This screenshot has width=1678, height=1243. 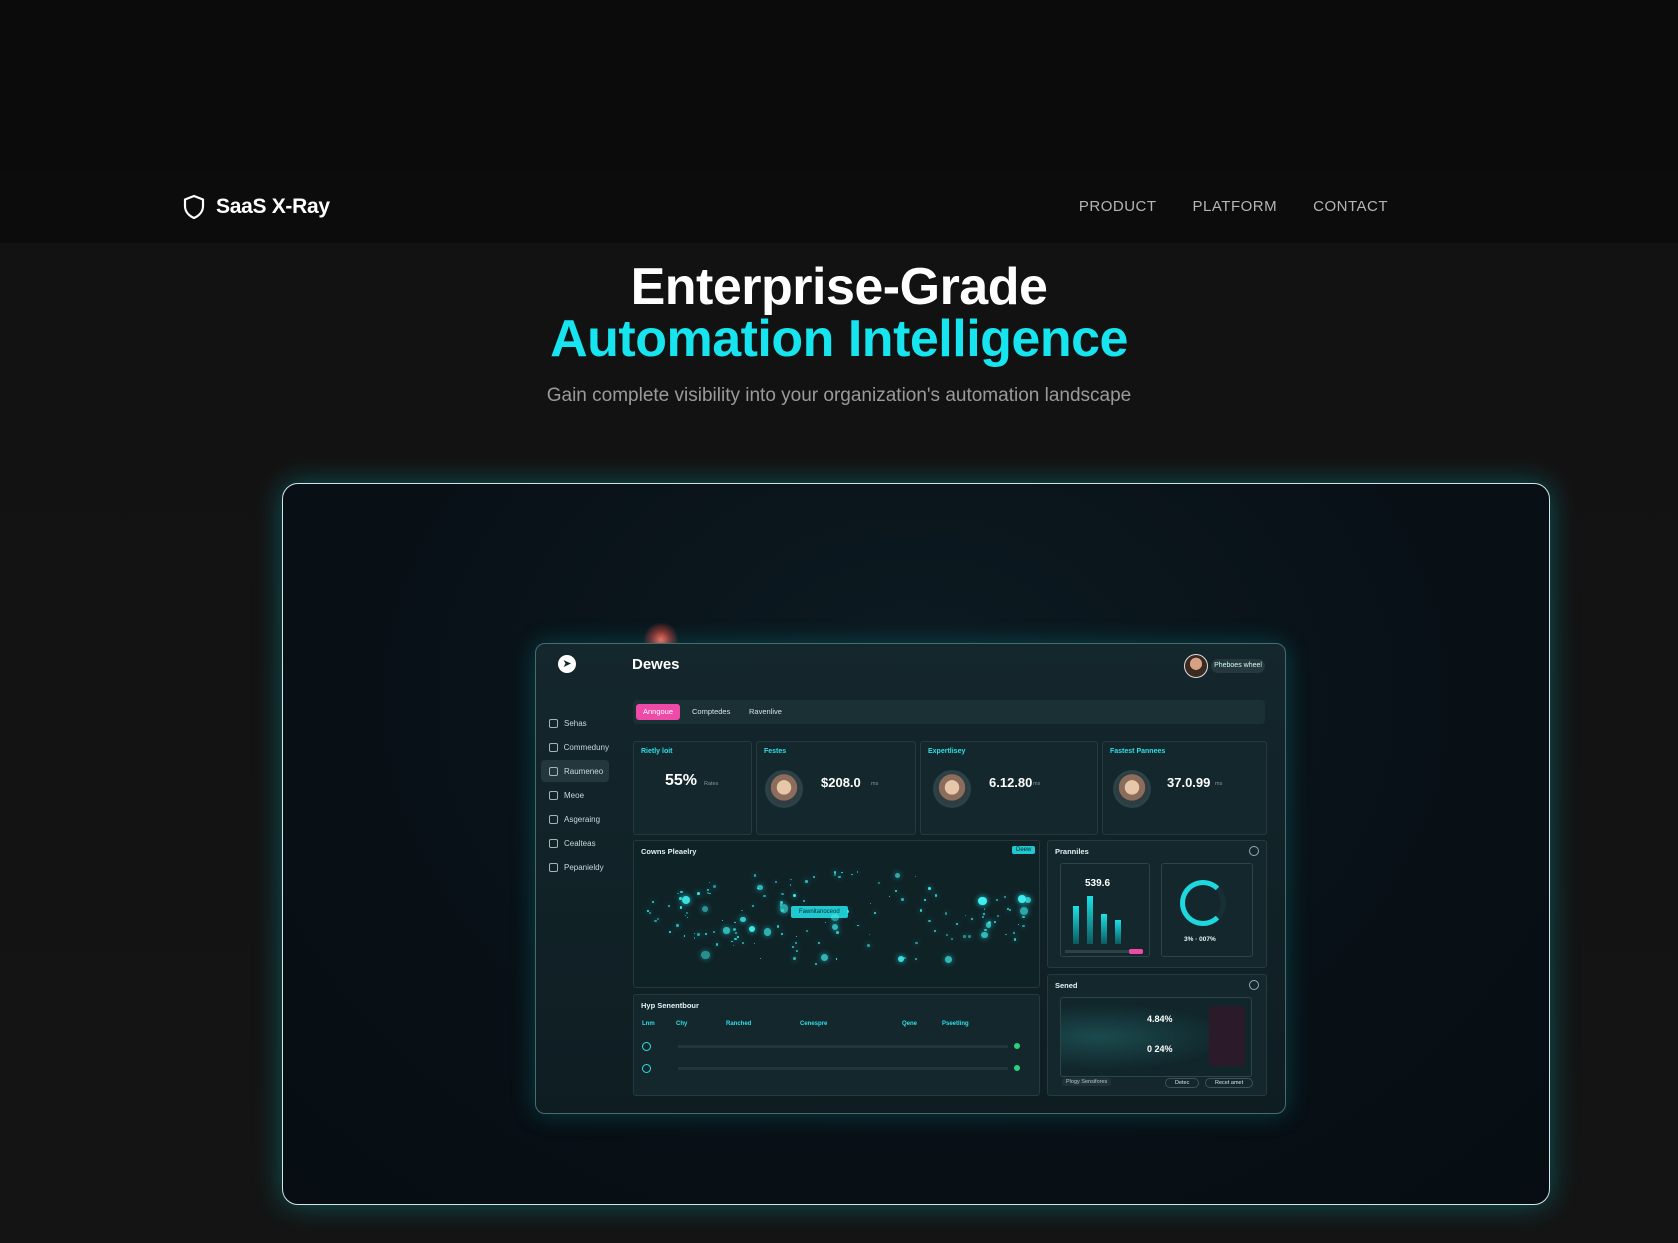 What do you see at coordinates (584, 771) in the screenshot?
I see `sidebar-item-label: Raumeneo` at bounding box center [584, 771].